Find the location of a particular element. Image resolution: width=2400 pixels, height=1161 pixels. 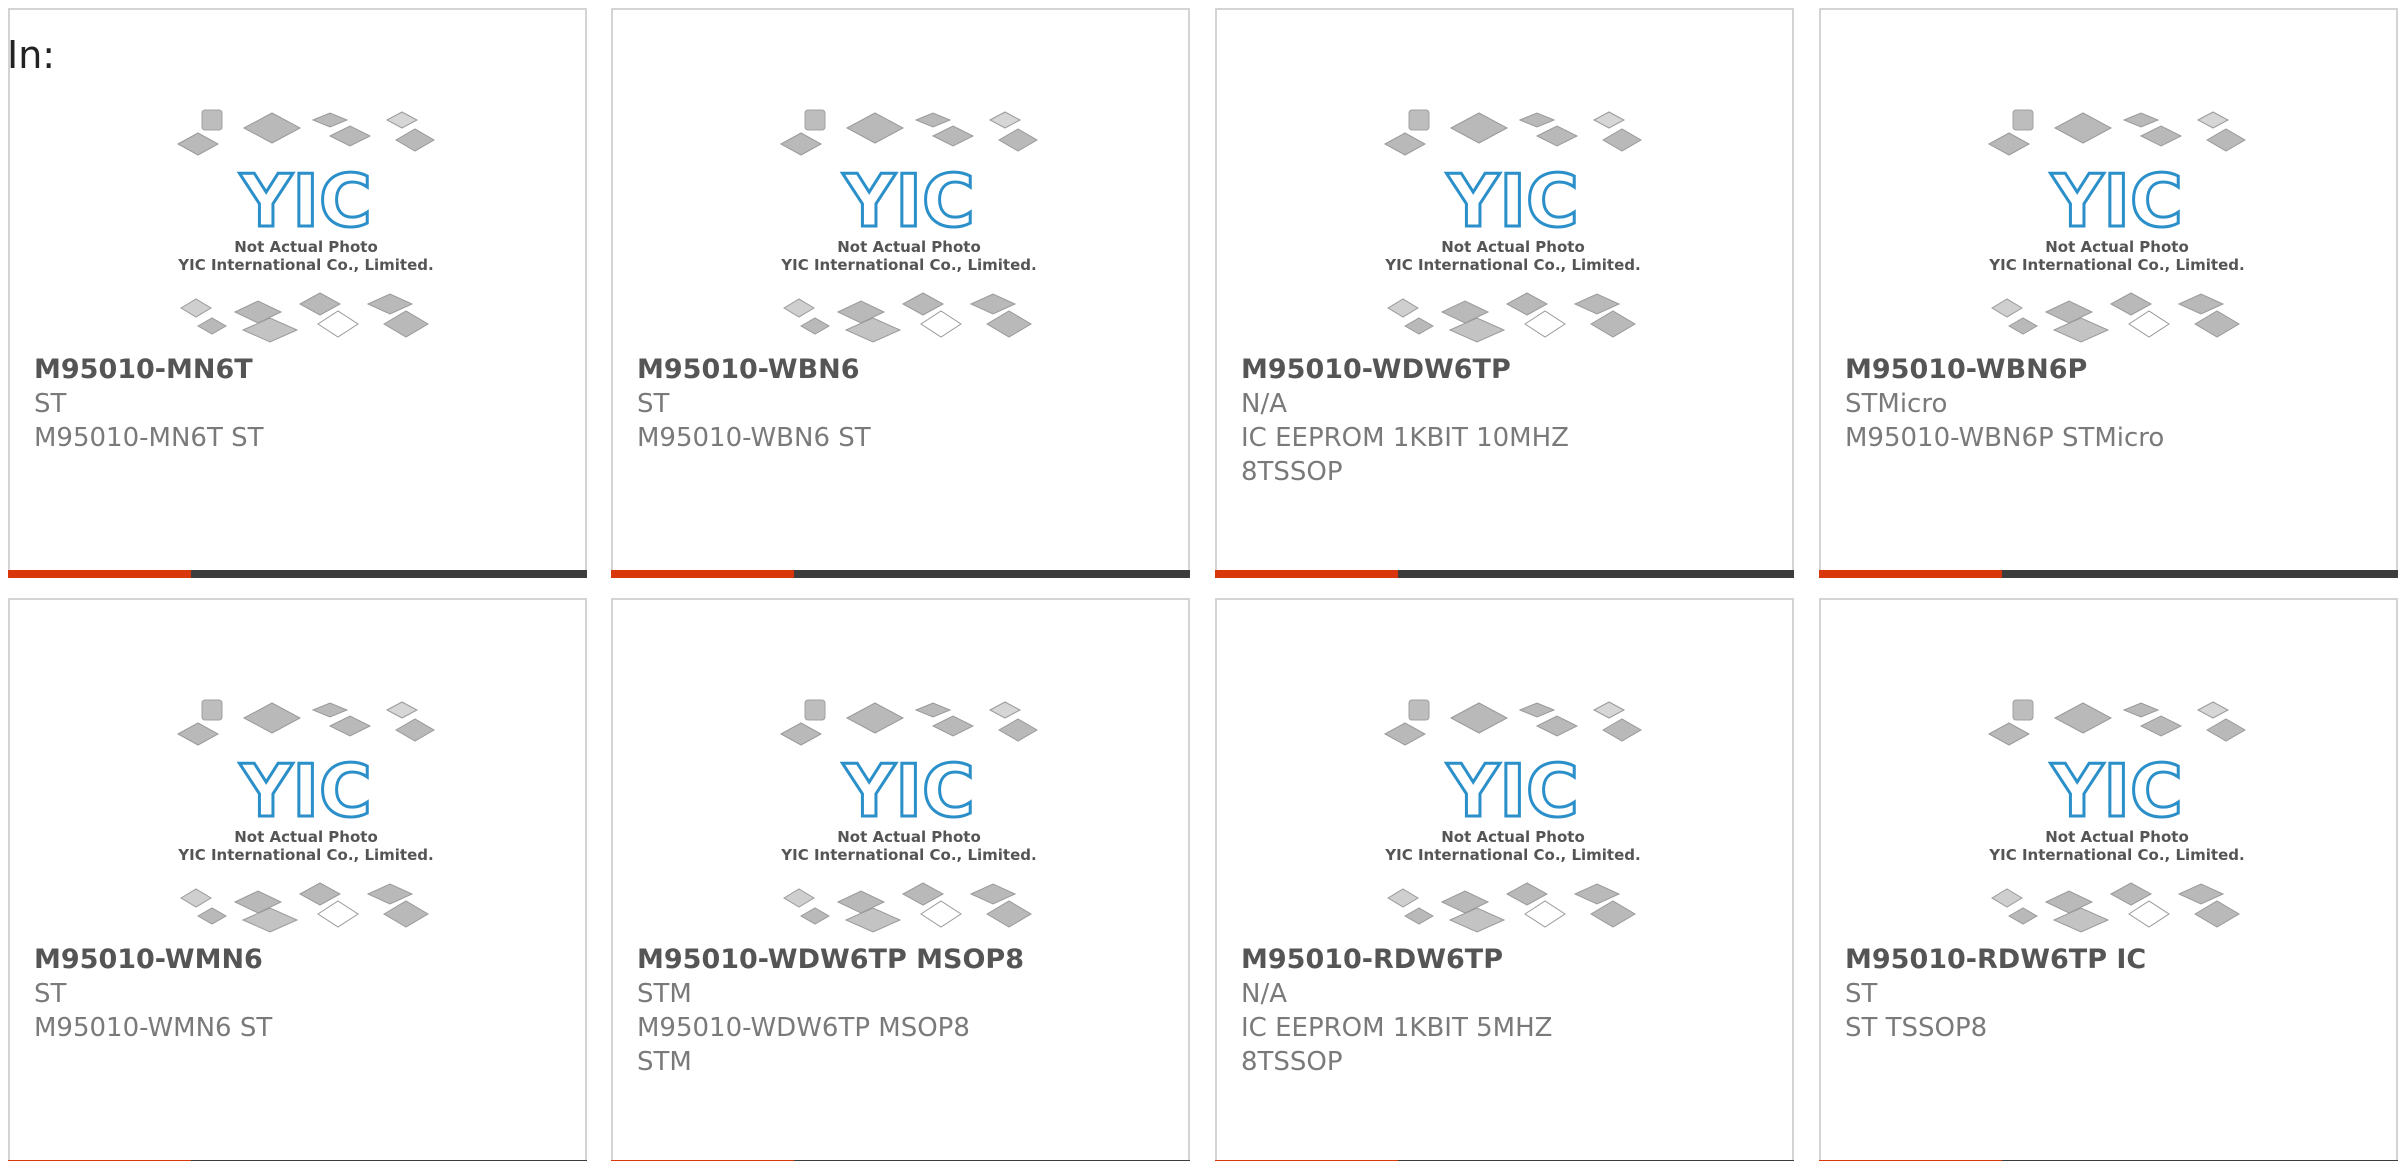

product-part-number: M95010-WBN6 is located at coordinates (902, 370).